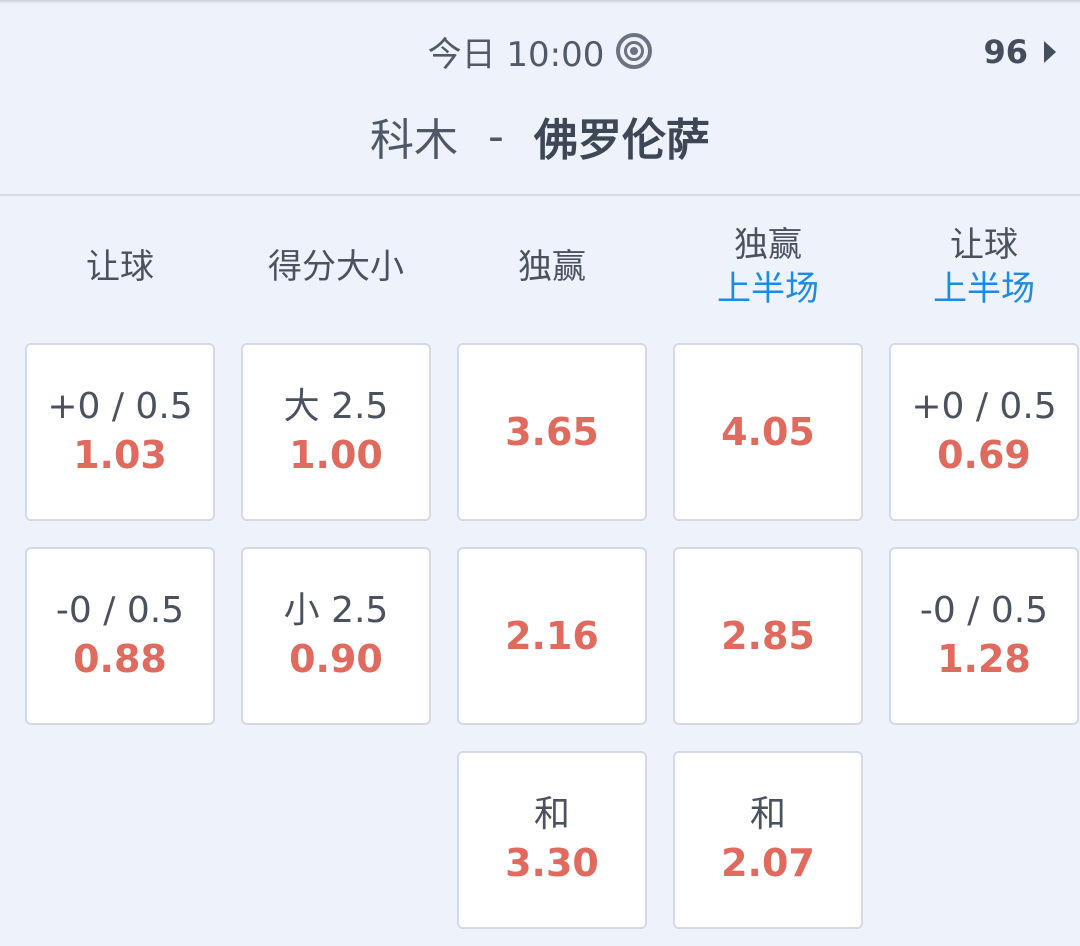  What do you see at coordinates (1005, 52) in the screenshot?
I see `more-markets-count: 96` at bounding box center [1005, 52].